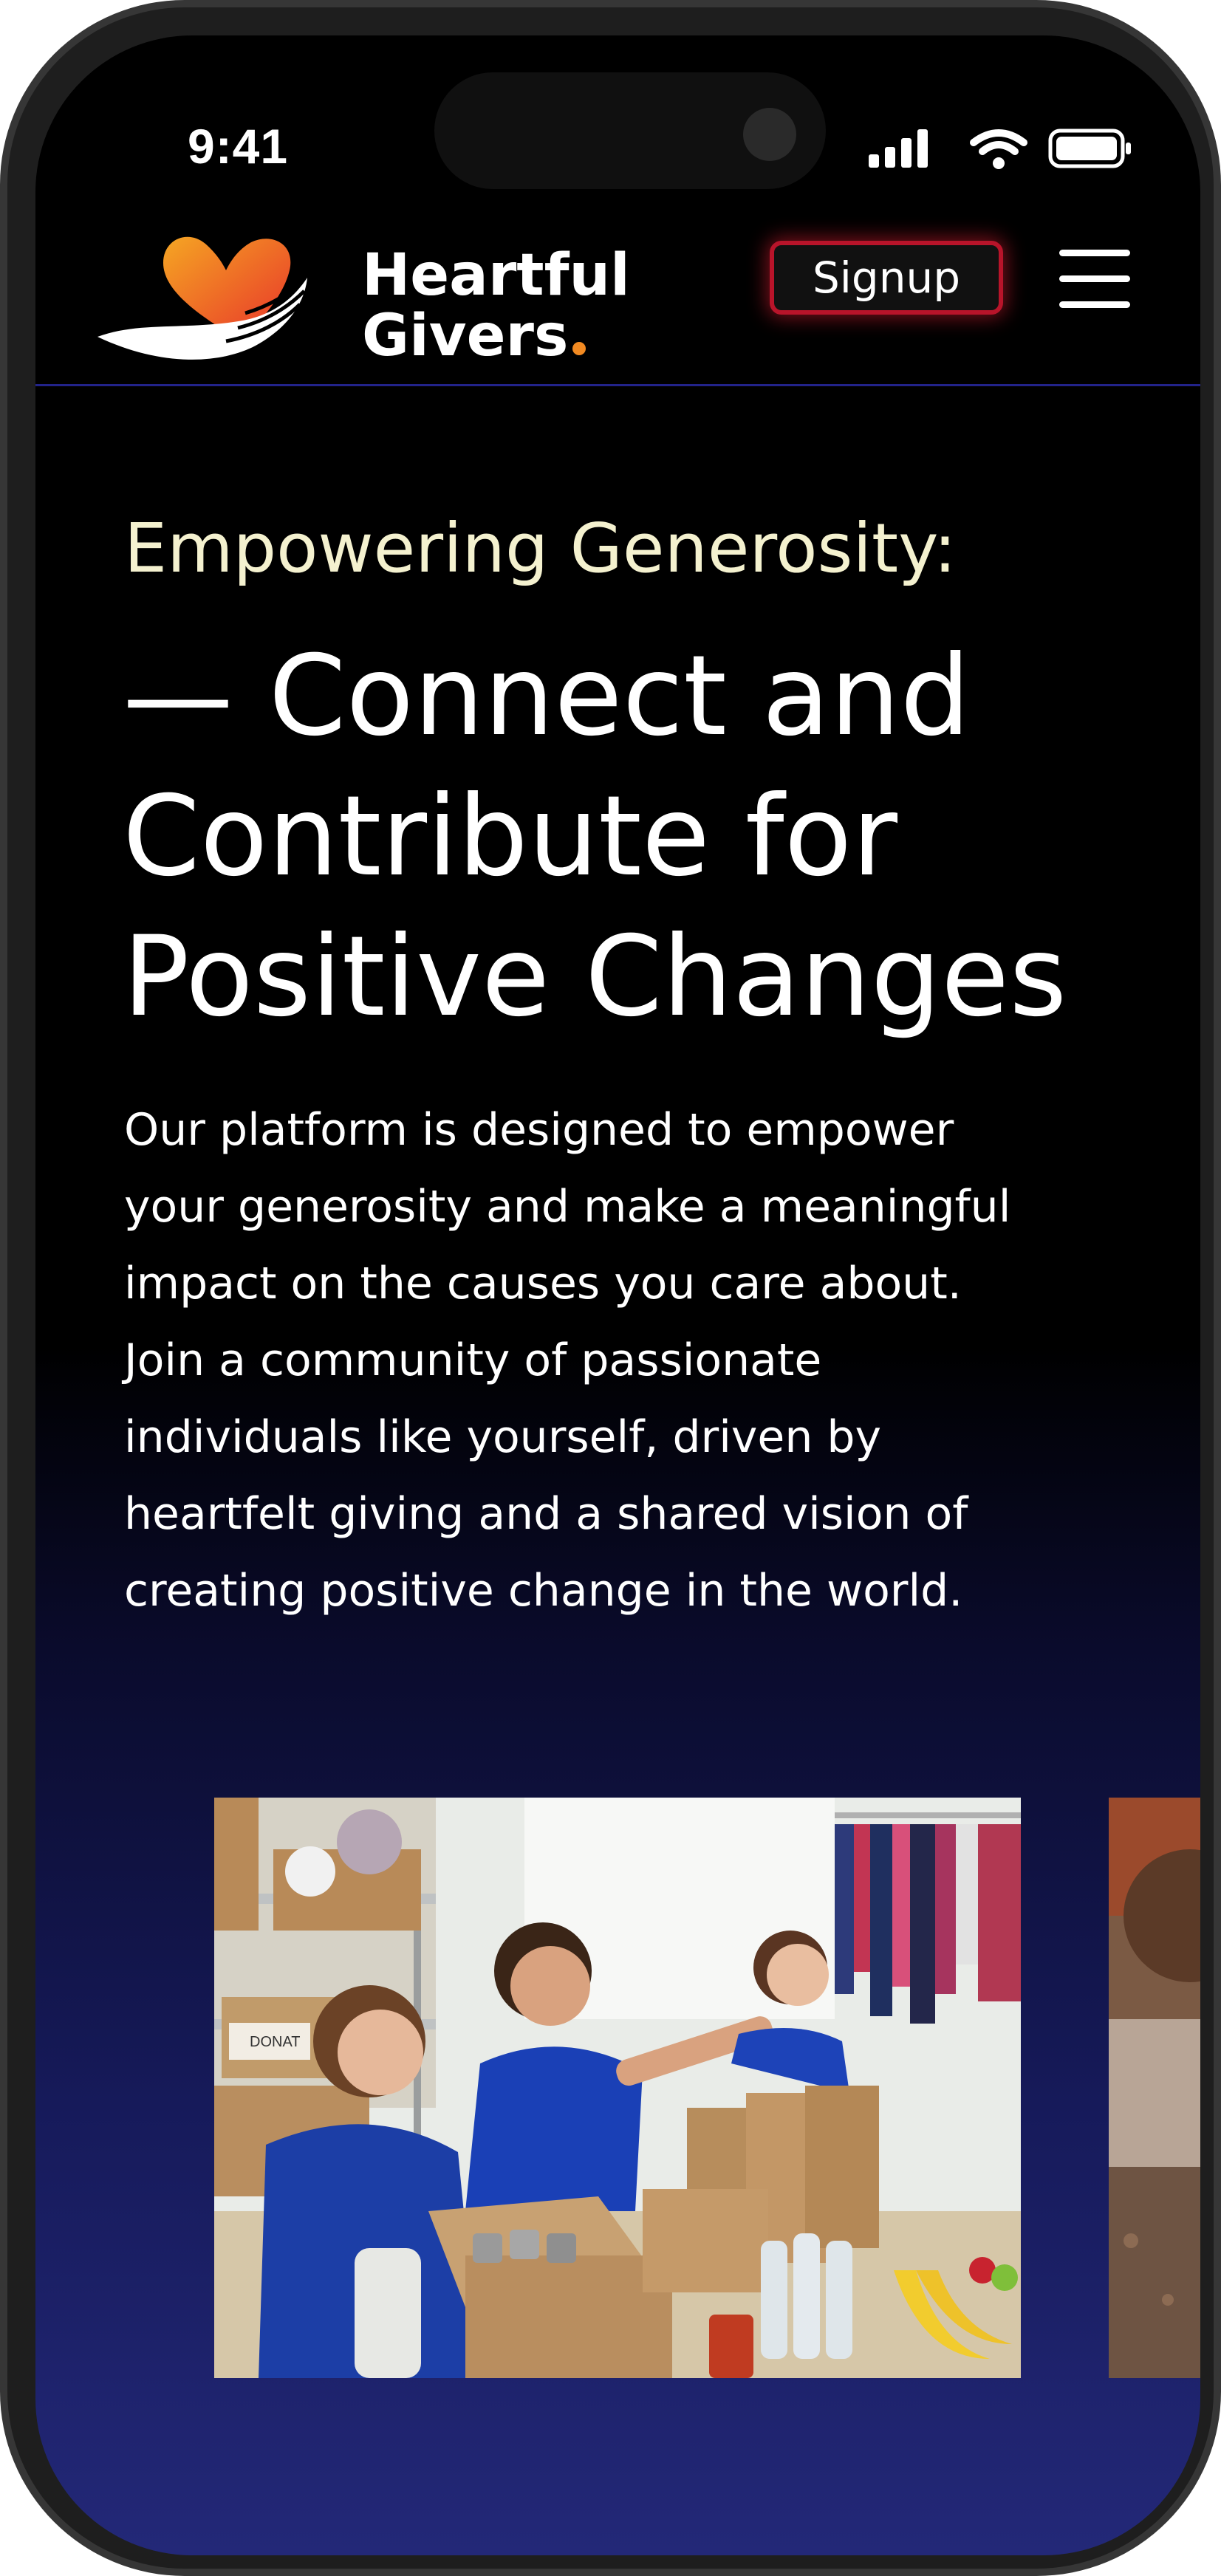  I want to click on camera-icon, so click(769, 134).